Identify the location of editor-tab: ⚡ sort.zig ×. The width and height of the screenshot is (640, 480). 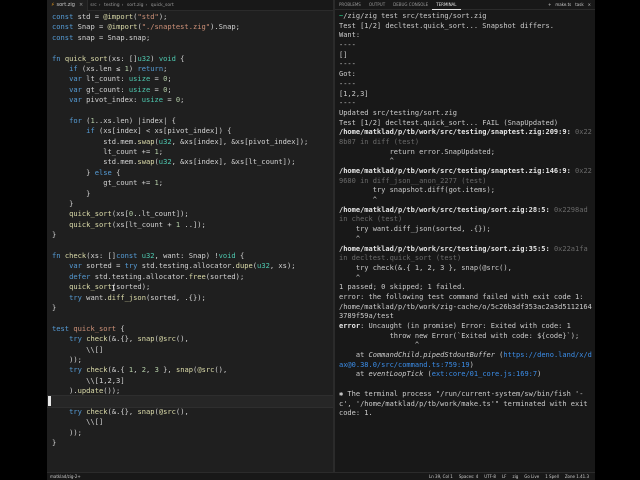
(68, 5).